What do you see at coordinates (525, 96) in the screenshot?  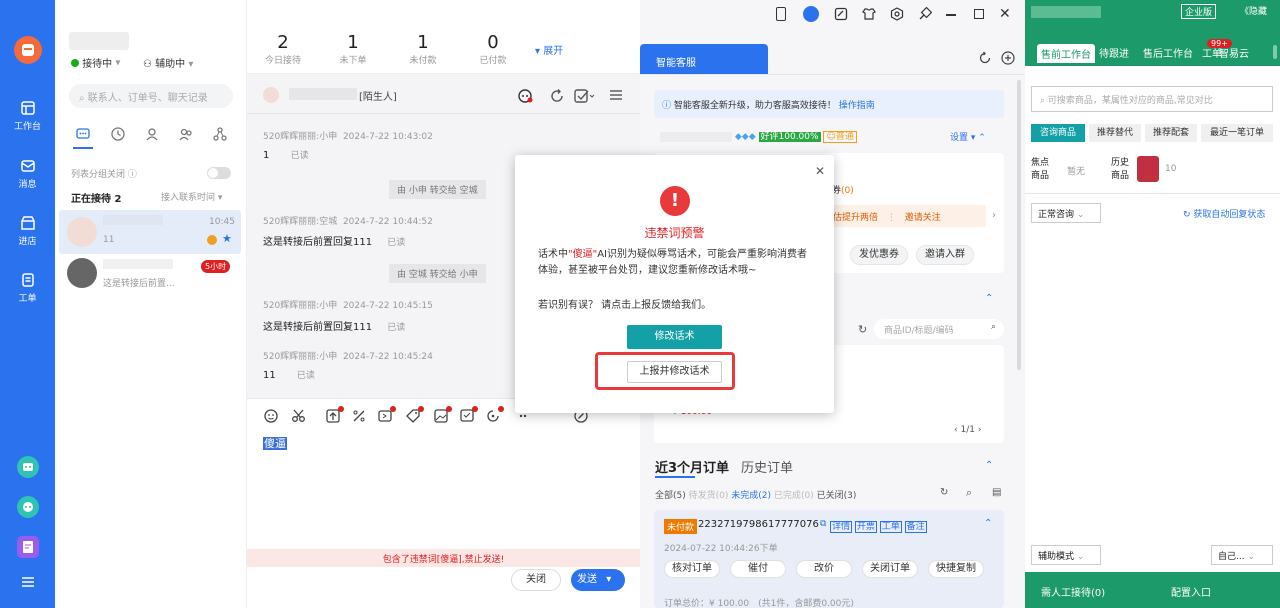 I see `robot-status-icon` at bounding box center [525, 96].